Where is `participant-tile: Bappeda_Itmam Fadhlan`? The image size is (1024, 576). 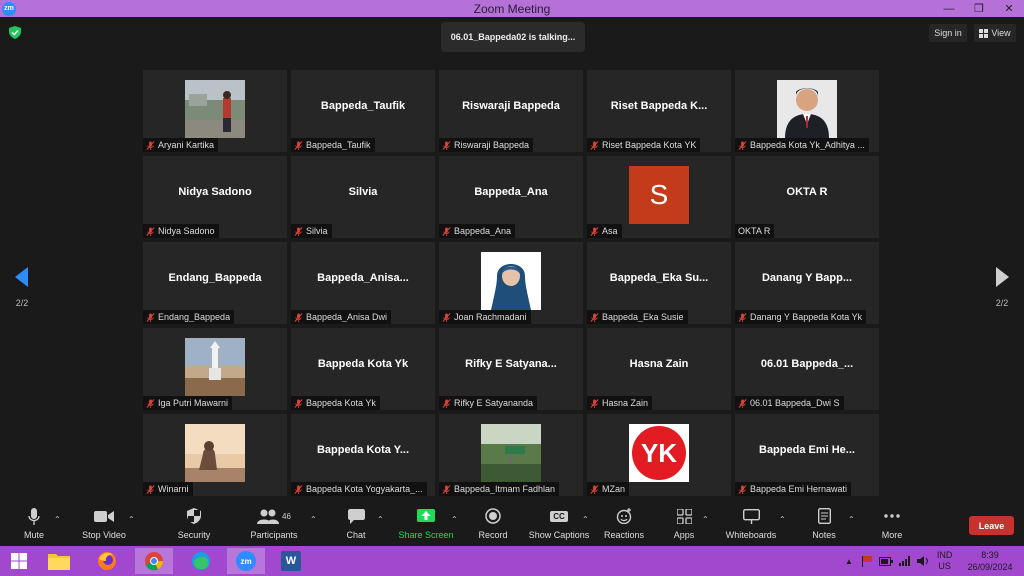 participant-tile: Bappeda_Itmam Fadhlan is located at coordinates (511, 455).